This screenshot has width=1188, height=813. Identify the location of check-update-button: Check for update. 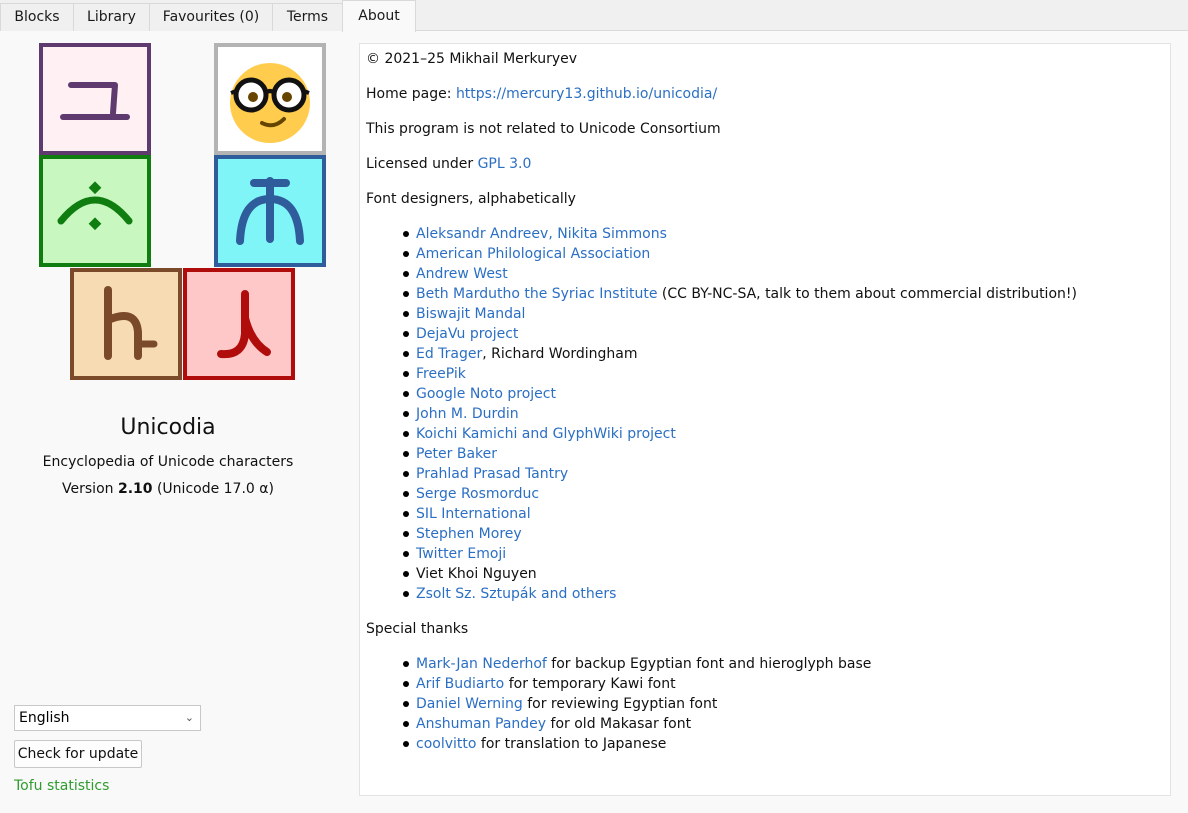
(78, 754).